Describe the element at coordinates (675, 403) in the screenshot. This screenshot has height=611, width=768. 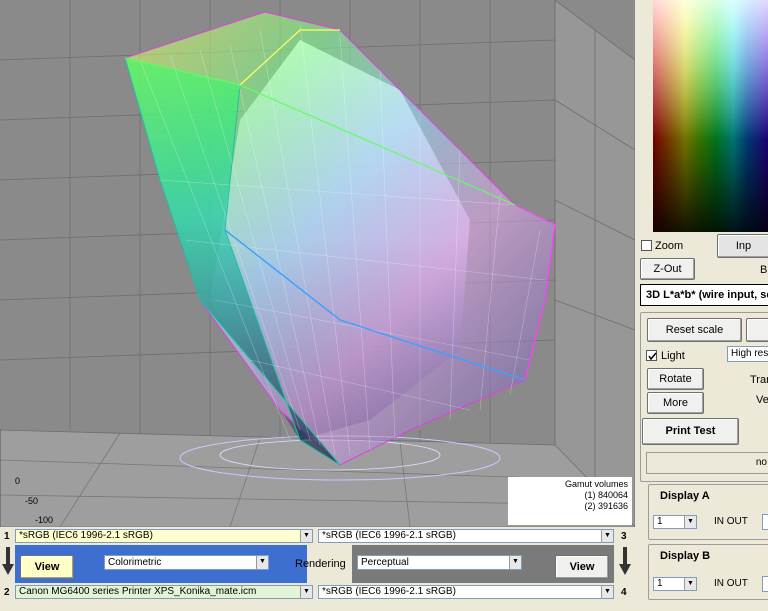
I see `more-button: More` at that location.